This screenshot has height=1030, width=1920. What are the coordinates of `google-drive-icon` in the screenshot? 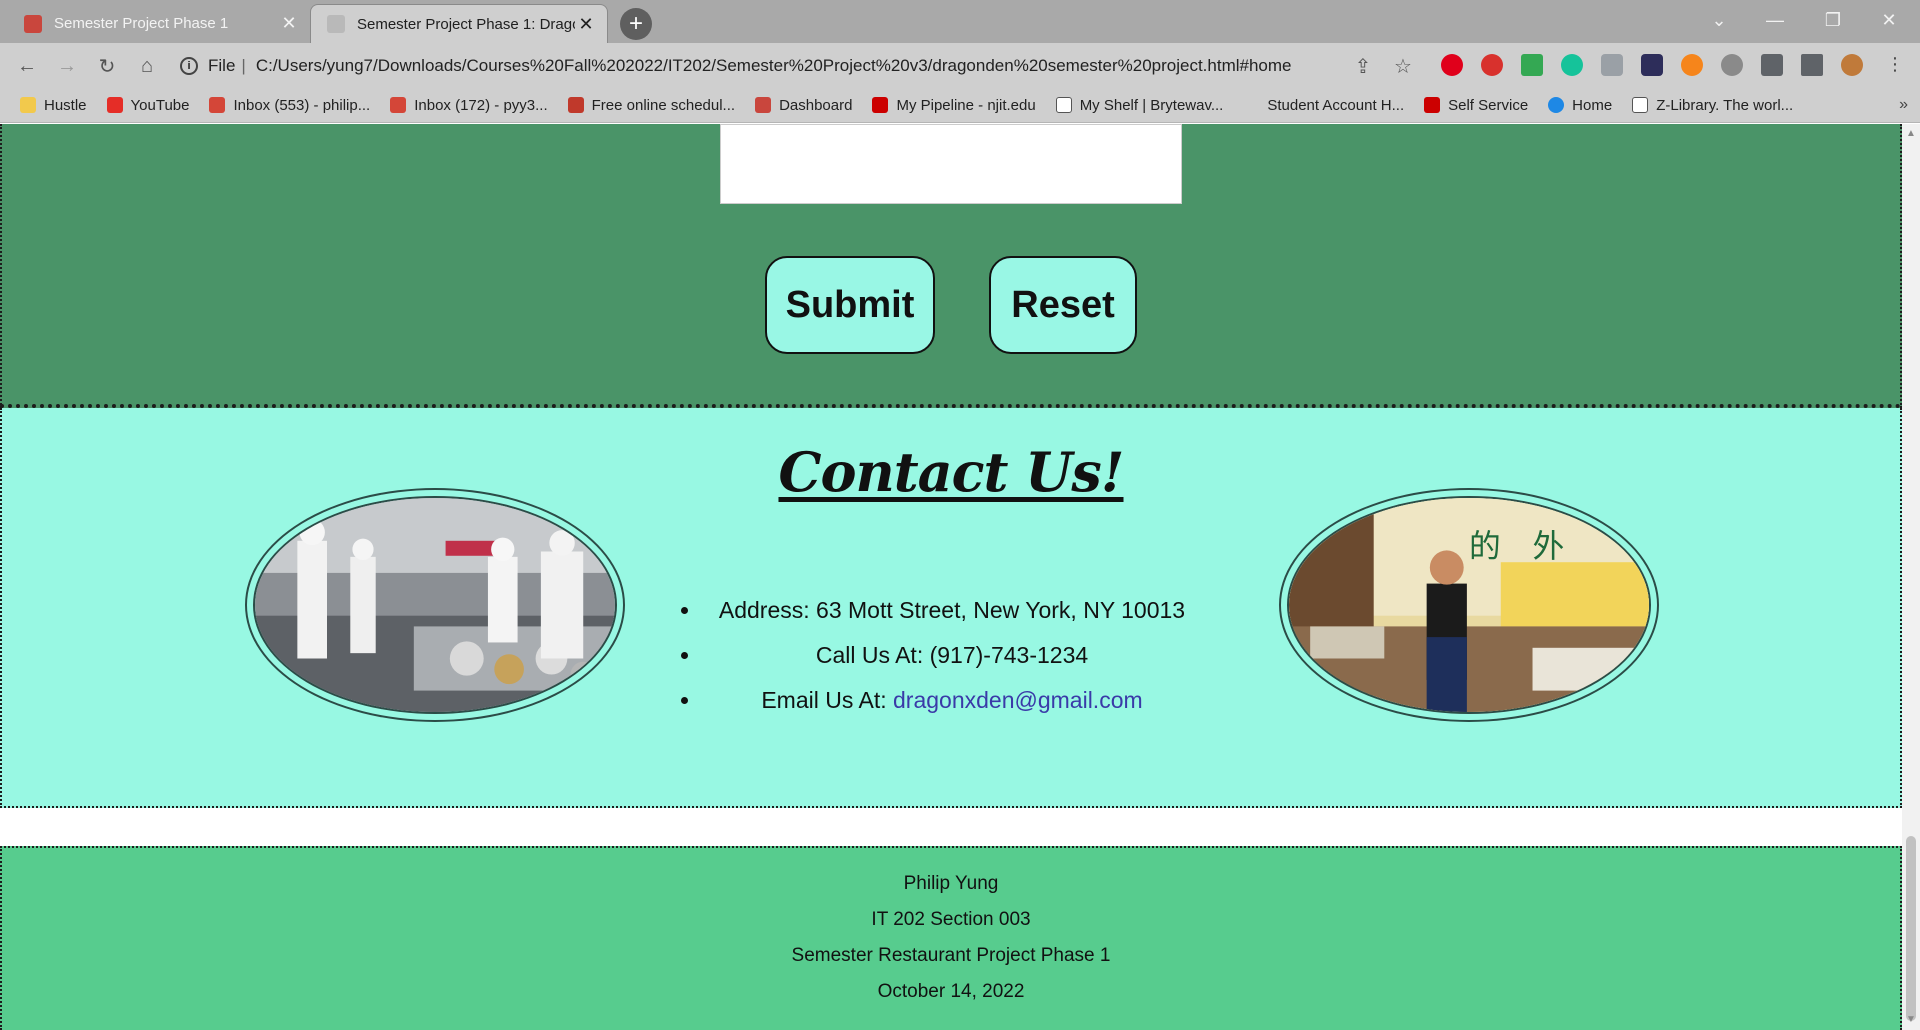 It's located at (1532, 65).